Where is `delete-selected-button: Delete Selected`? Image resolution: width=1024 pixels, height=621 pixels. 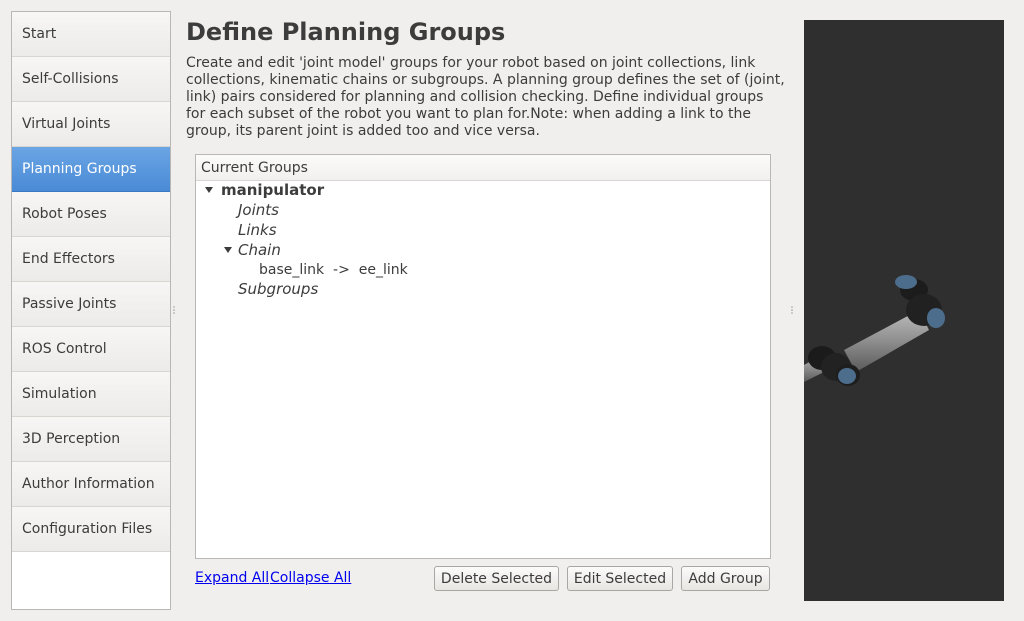
delete-selected-button: Delete Selected is located at coordinates (496, 578).